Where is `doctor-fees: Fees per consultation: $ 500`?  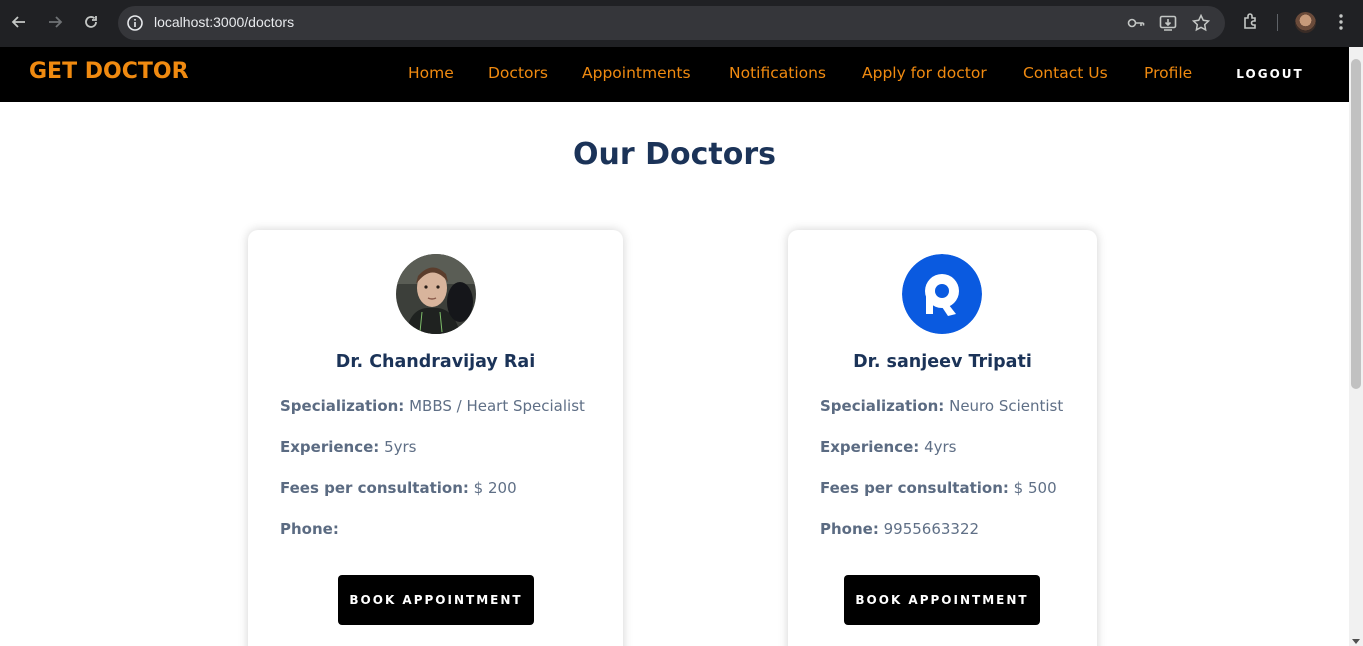
doctor-fees: Fees per consultation: $ 500 is located at coordinates (938, 488).